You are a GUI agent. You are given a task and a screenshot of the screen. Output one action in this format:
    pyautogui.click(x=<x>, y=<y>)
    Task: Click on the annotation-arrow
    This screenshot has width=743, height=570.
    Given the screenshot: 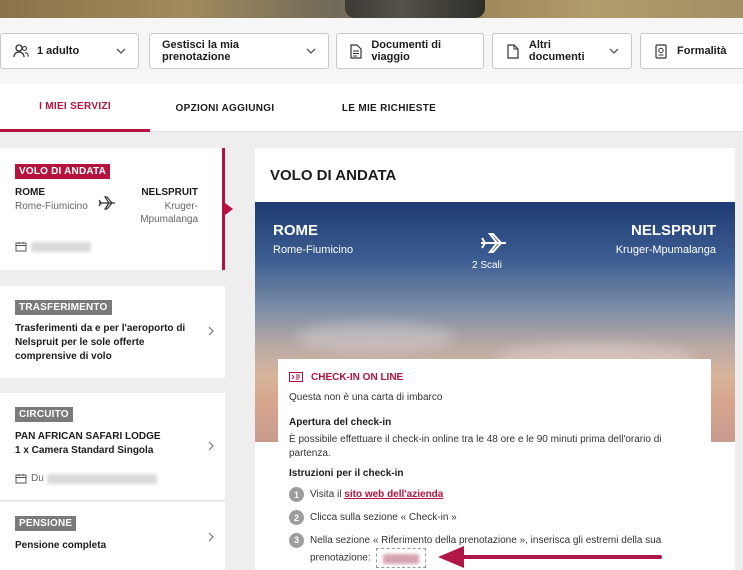 What is the action you would take?
    pyautogui.click(x=550, y=557)
    